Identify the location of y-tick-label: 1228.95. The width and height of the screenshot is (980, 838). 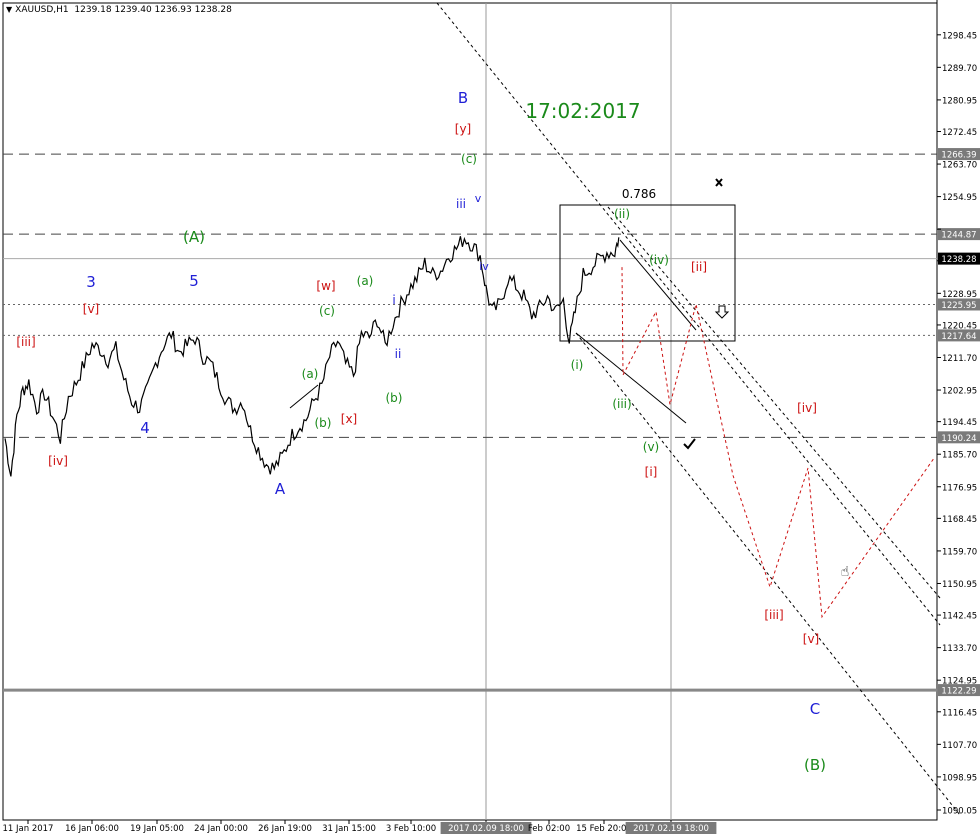
(959, 295).